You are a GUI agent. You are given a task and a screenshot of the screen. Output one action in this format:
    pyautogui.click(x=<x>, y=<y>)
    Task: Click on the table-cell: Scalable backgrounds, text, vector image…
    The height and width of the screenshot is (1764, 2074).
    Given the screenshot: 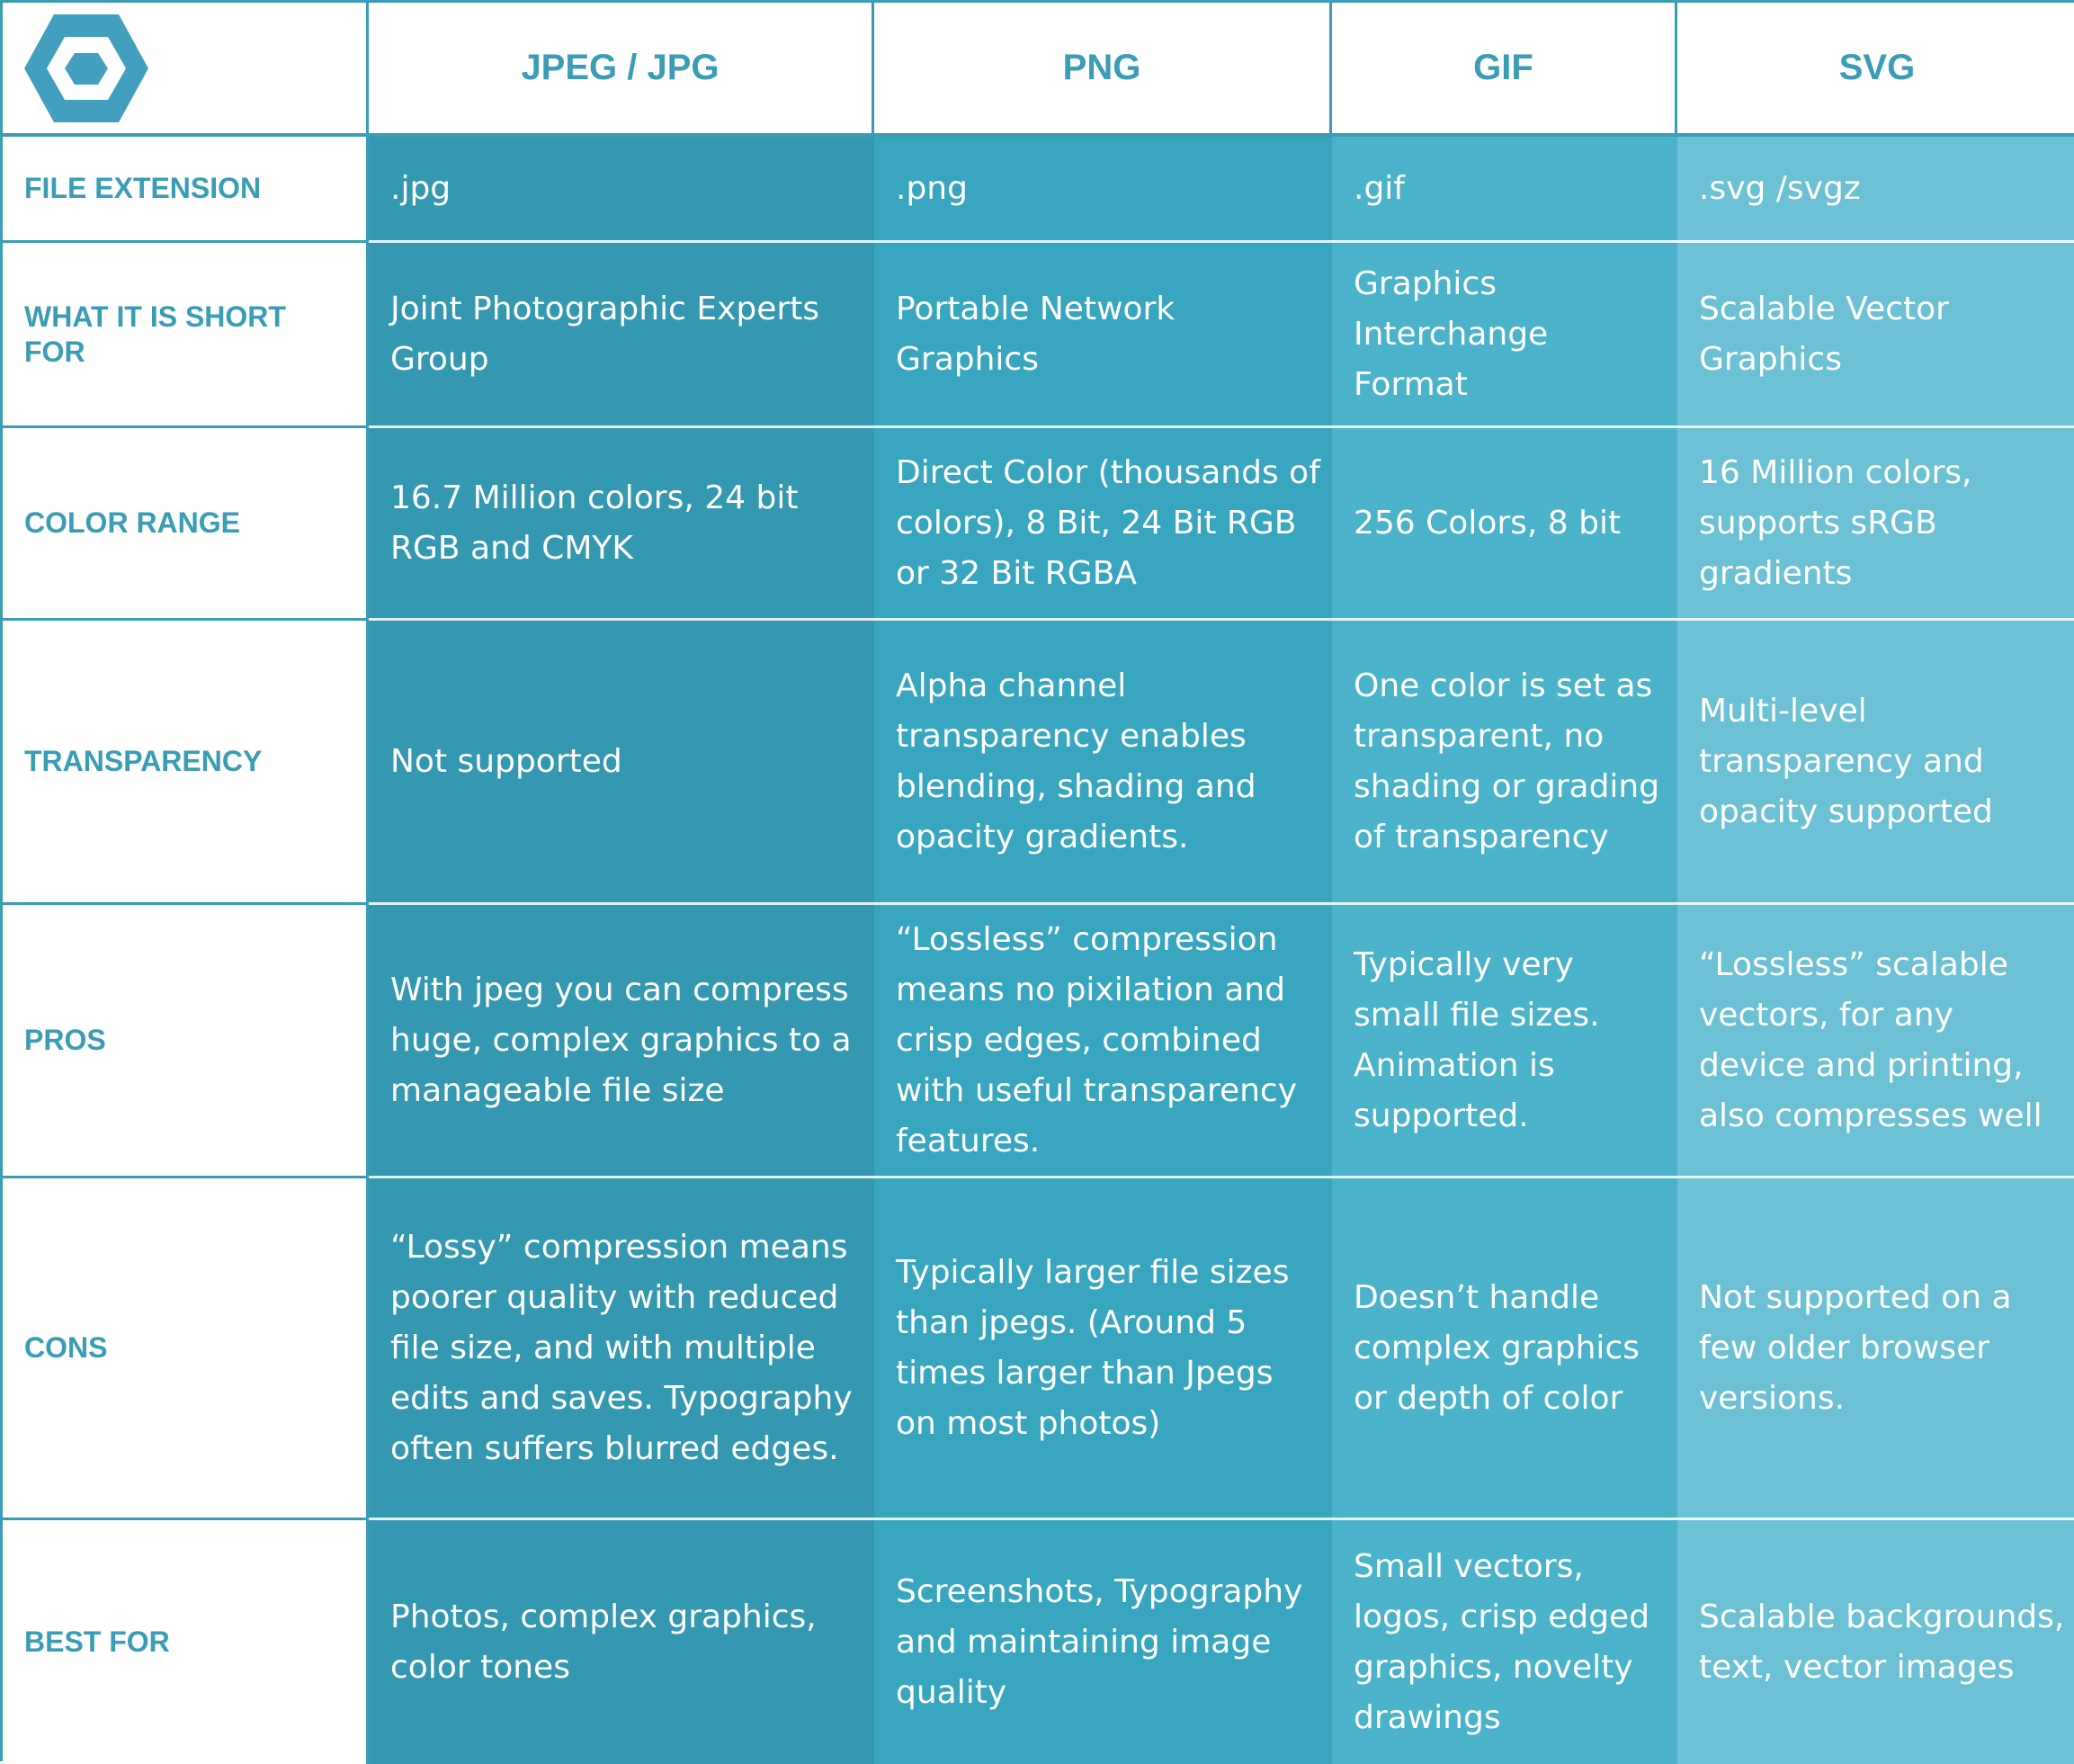 What is the action you would take?
    pyautogui.click(x=1875, y=1642)
    